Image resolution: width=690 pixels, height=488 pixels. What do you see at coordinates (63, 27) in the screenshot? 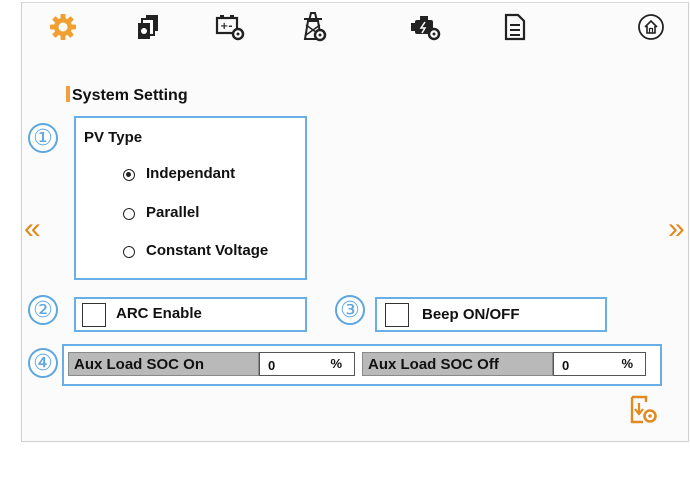
I see `gear-icon` at bounding box center [63, 27].